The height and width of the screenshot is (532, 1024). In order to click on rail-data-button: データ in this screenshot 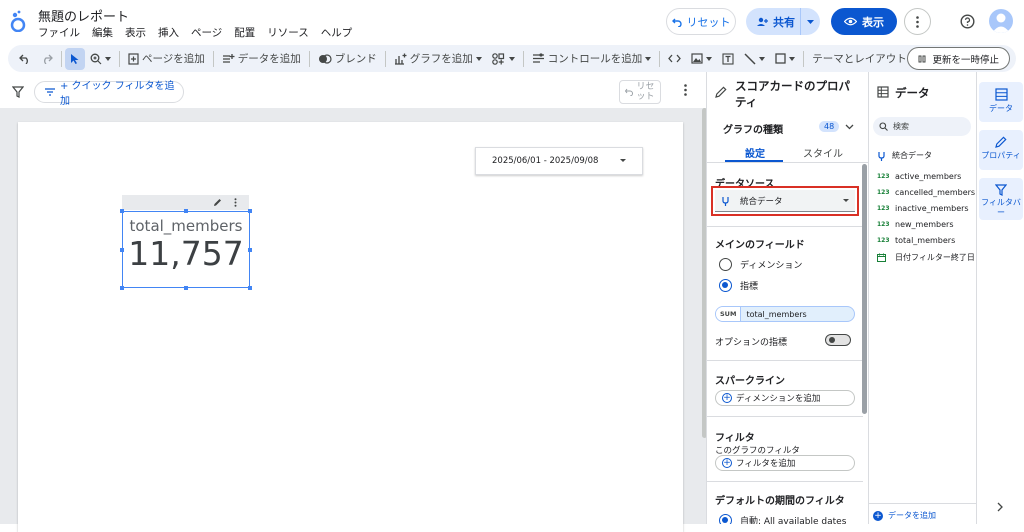, I will do `click(1001, 102)`.